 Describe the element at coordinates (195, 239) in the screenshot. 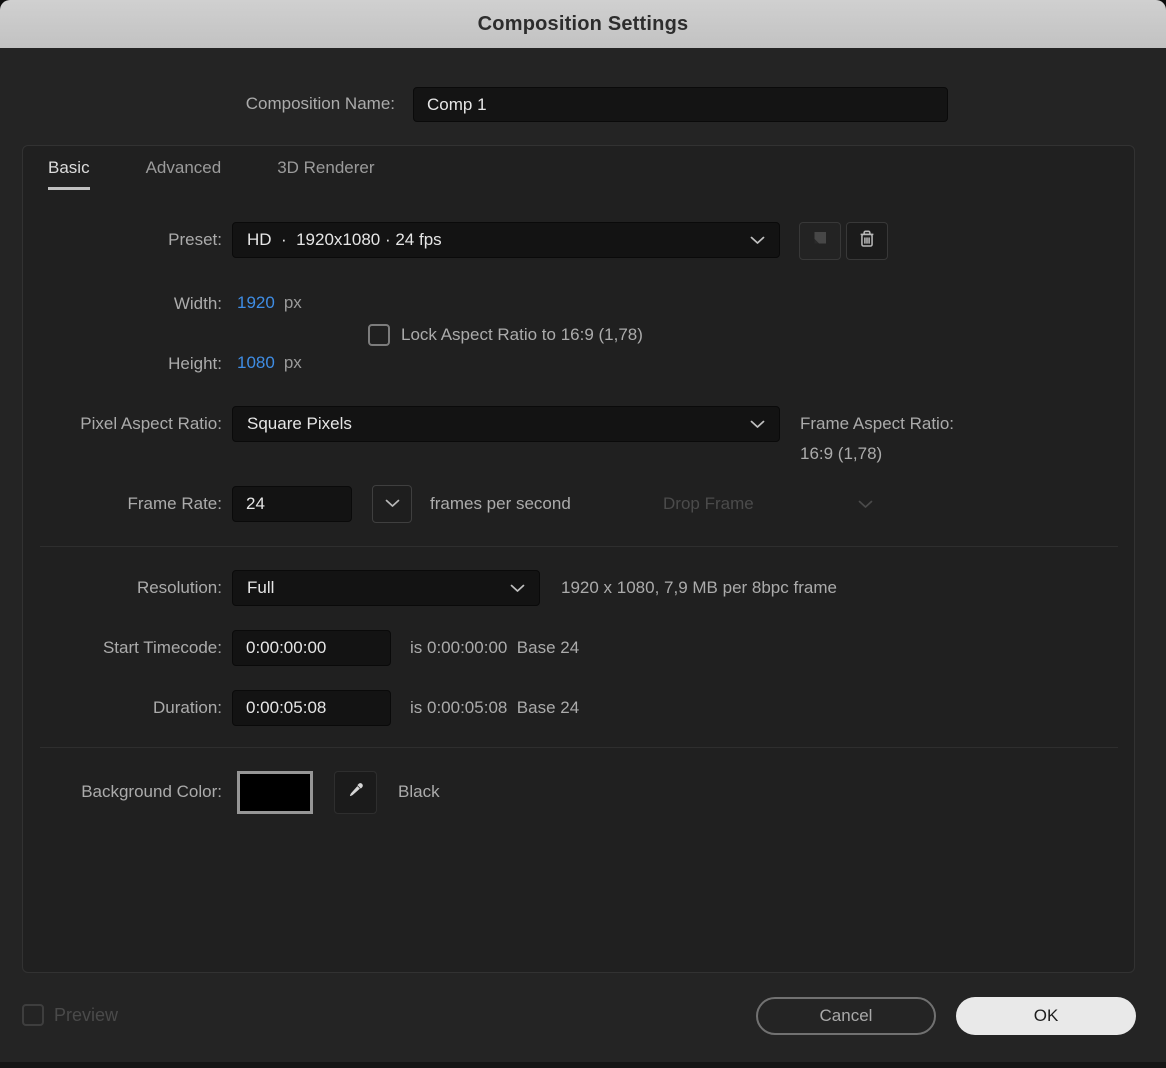

I see `preset-label: Preset:` at that location.